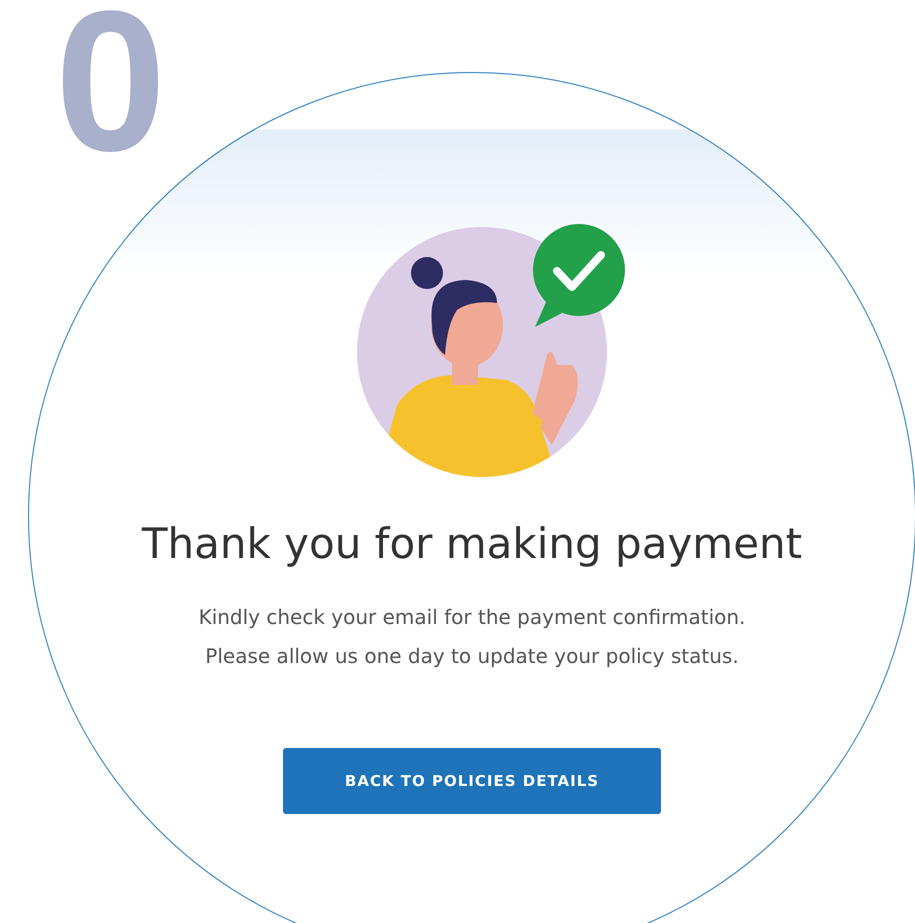  Describe the element at coordinates (472, 617) in the screenshot. I see `message-text: Kindly check your email for the payment confirmation.` at that location.